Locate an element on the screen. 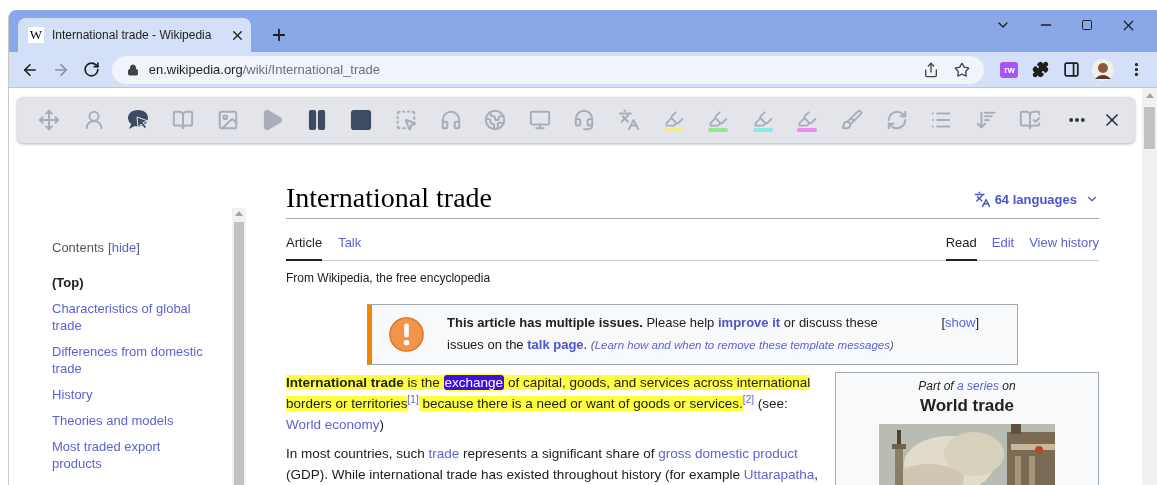  page-tab: Article is located at coordinates (304, 247).